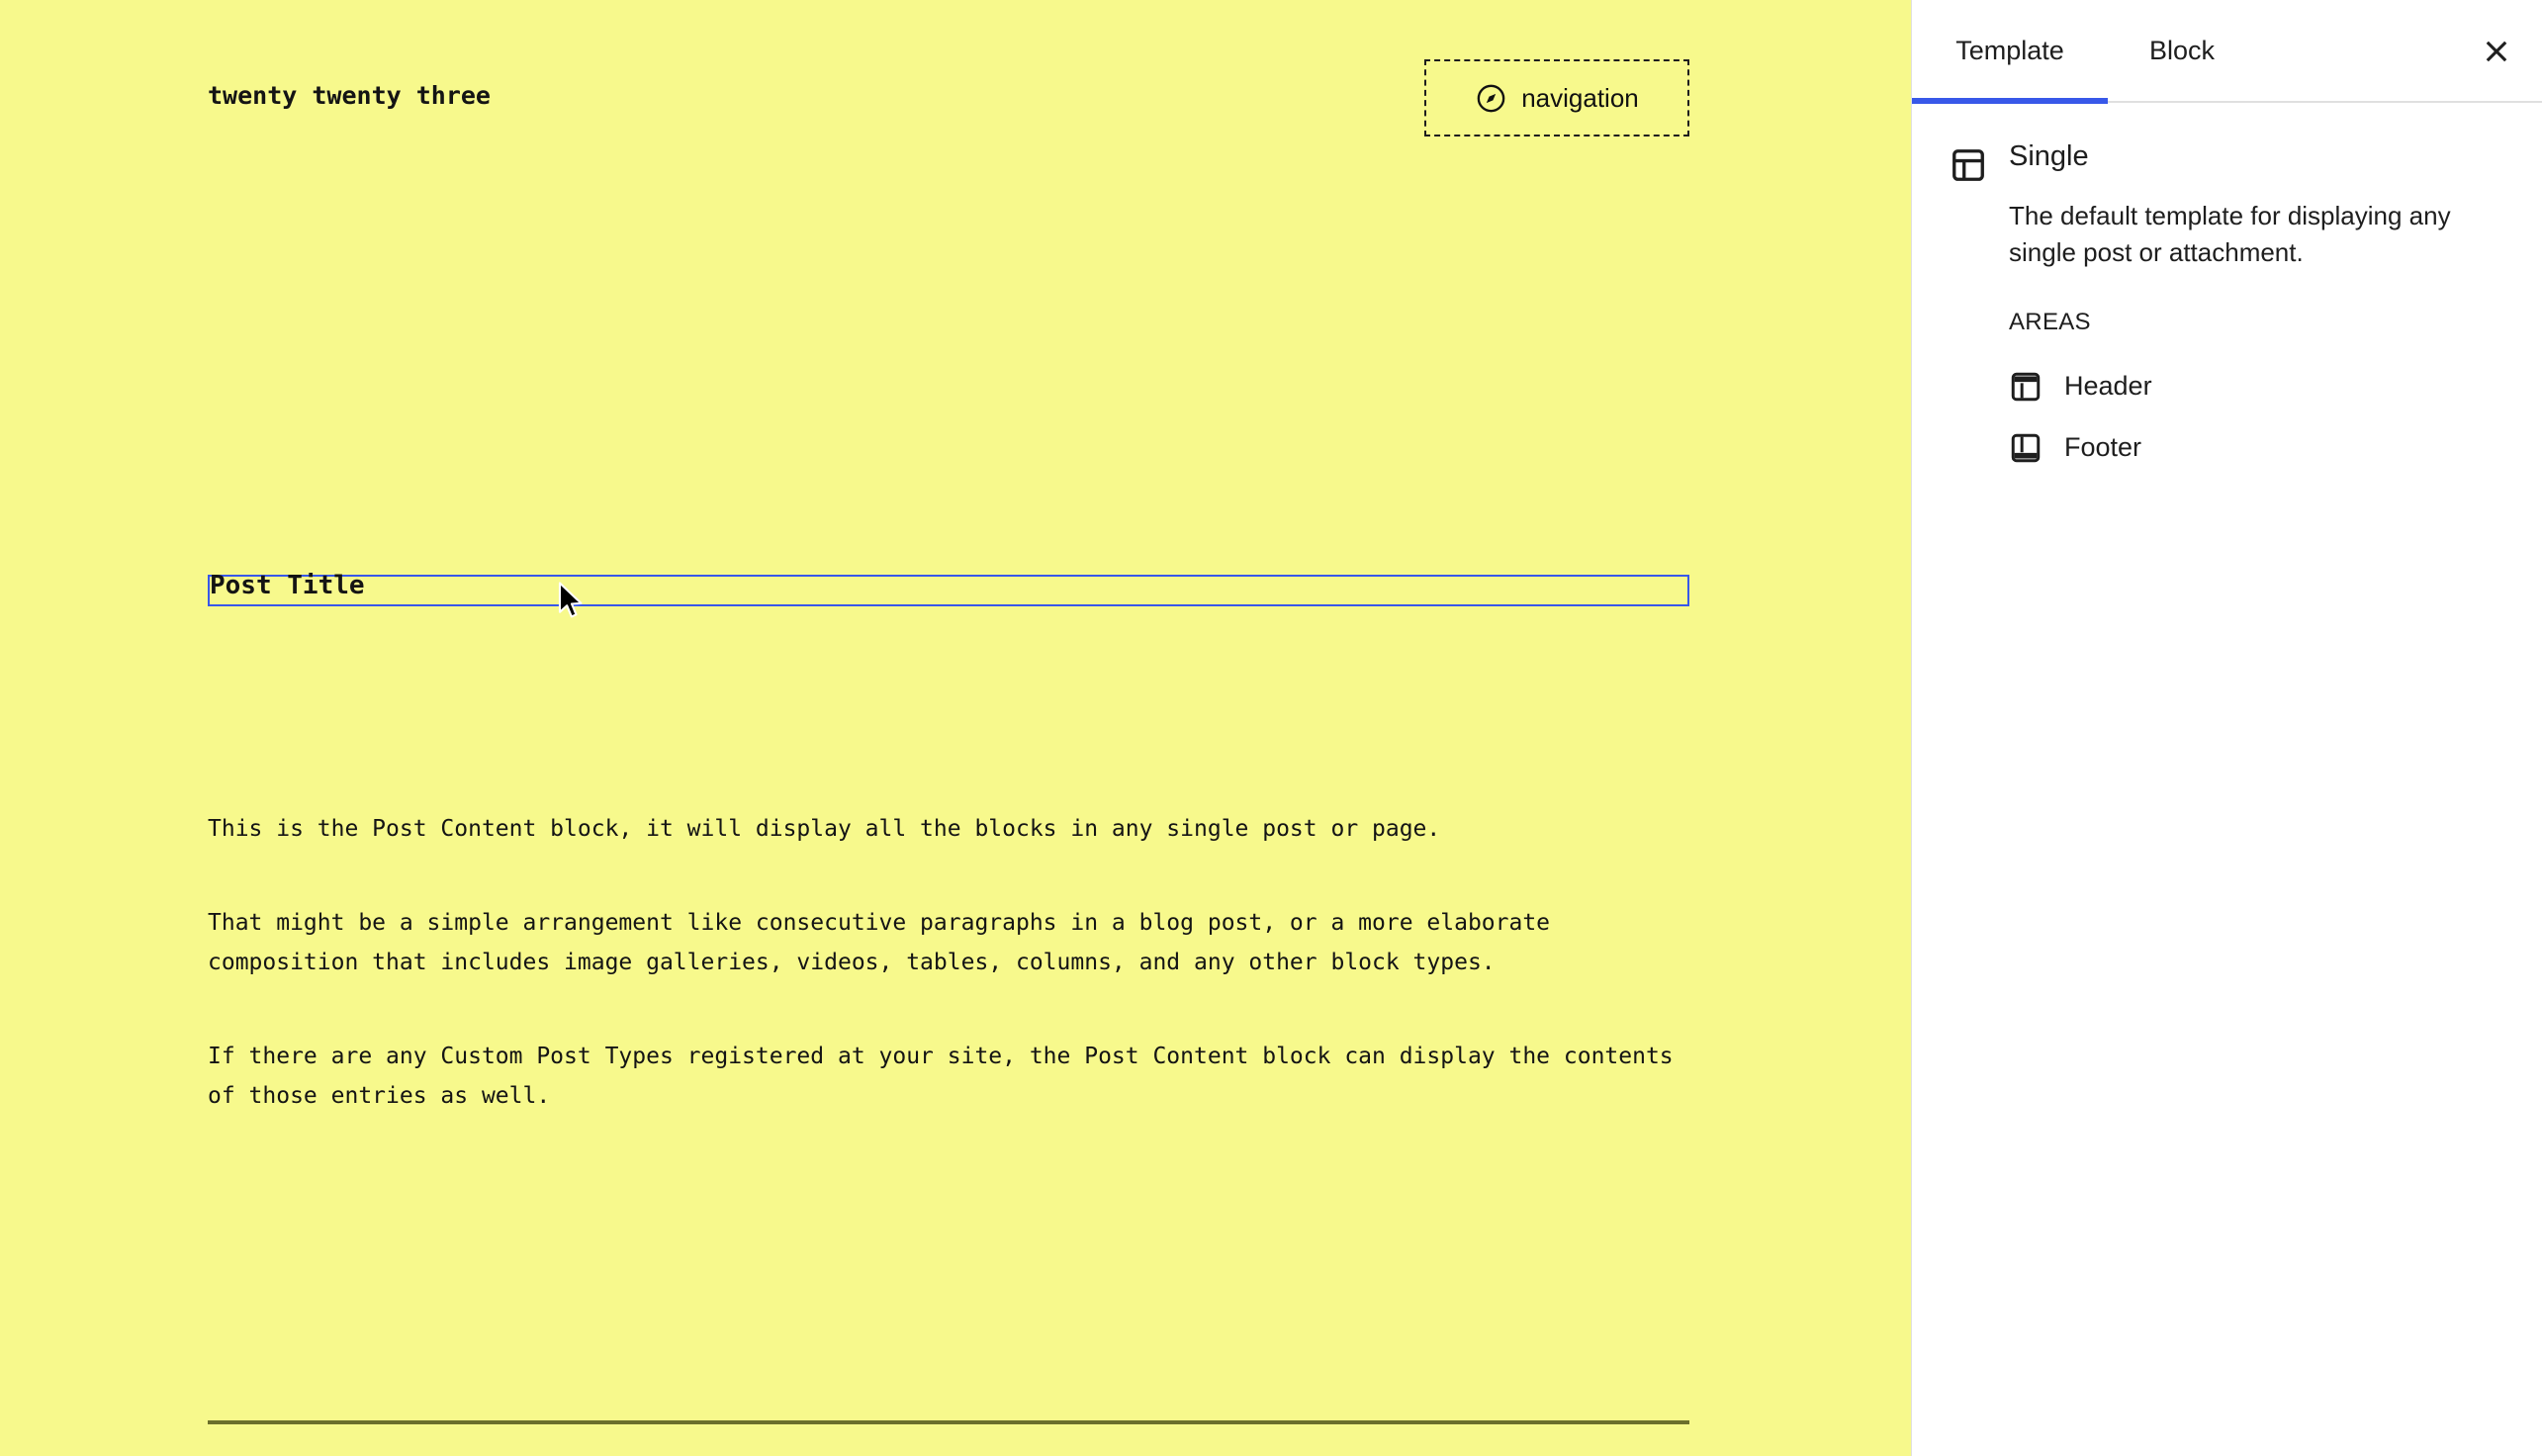 The height and width of the screenshot is (1456, 2542). Describe the element at coordinates (2182, 51) in the screenshot. I see `tab-block: Block` at that location.